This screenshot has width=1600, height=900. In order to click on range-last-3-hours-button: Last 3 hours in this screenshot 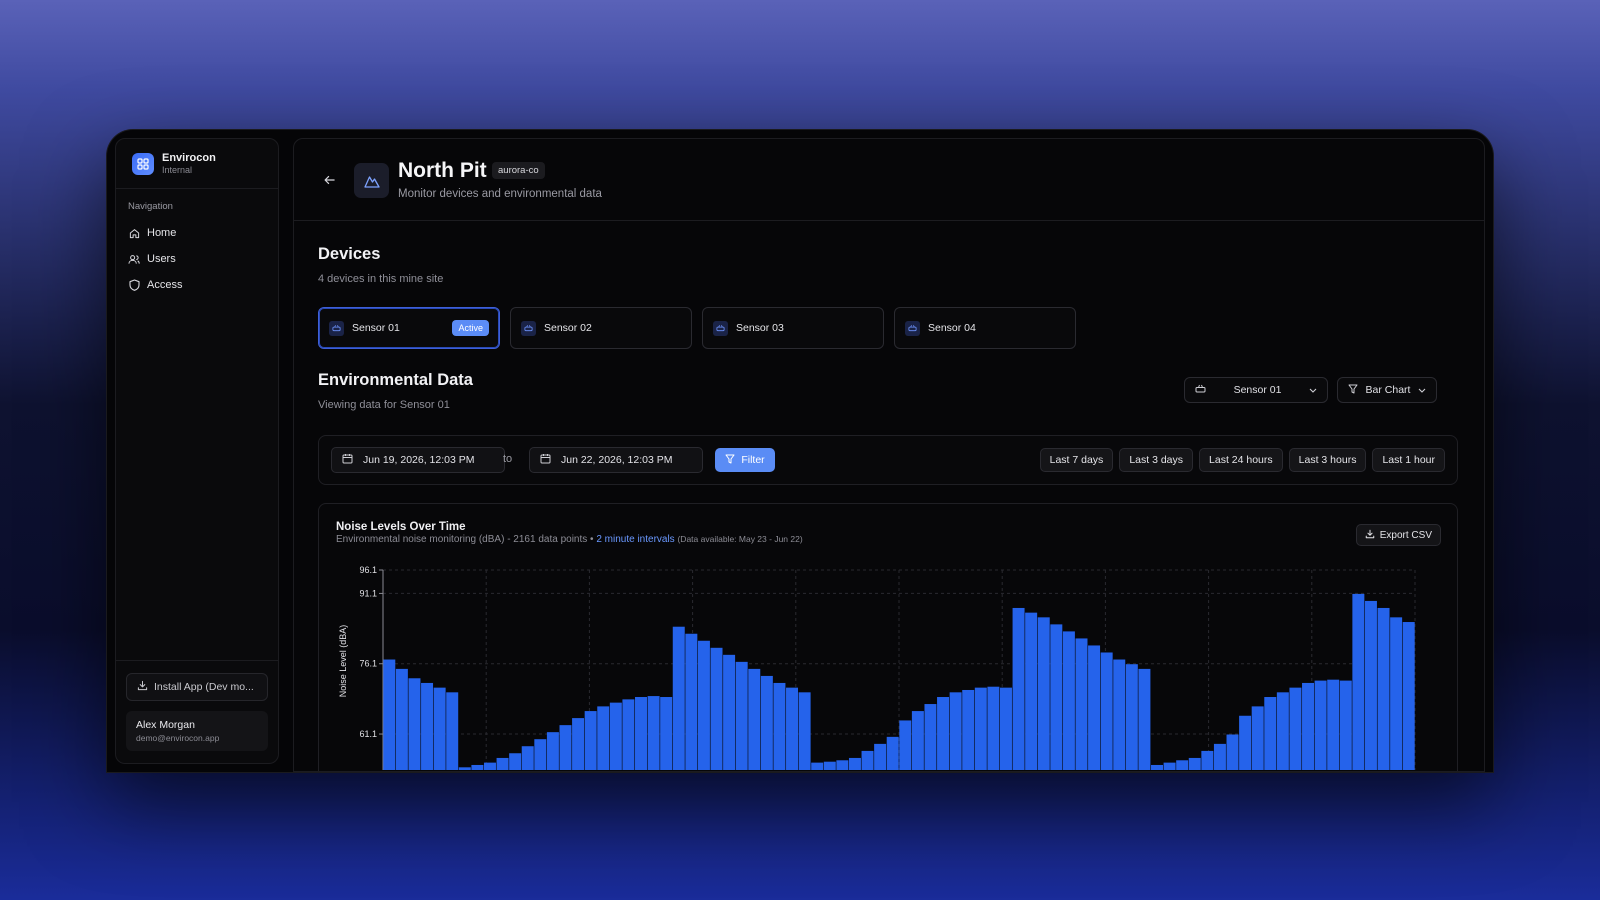, I will do `click(1327, 460)`.